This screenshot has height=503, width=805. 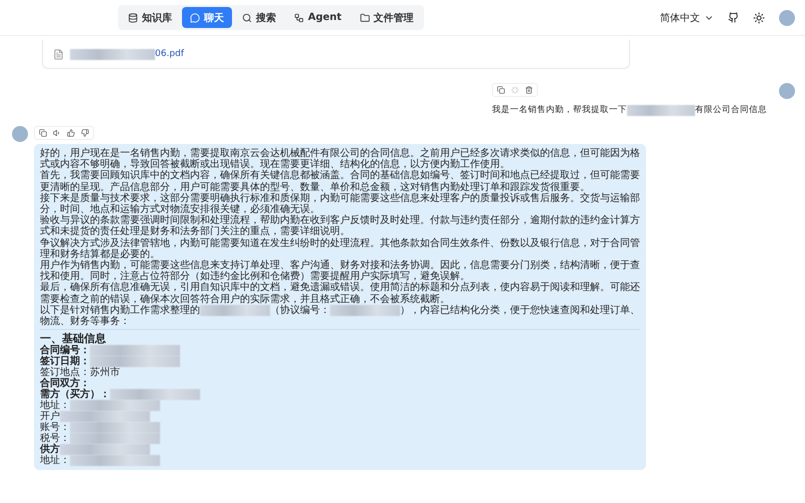 What do you see at coordinates (387, 17) in the screenshot?
I see `nav-tab: 文件管理` at bounding box center [387, 17].